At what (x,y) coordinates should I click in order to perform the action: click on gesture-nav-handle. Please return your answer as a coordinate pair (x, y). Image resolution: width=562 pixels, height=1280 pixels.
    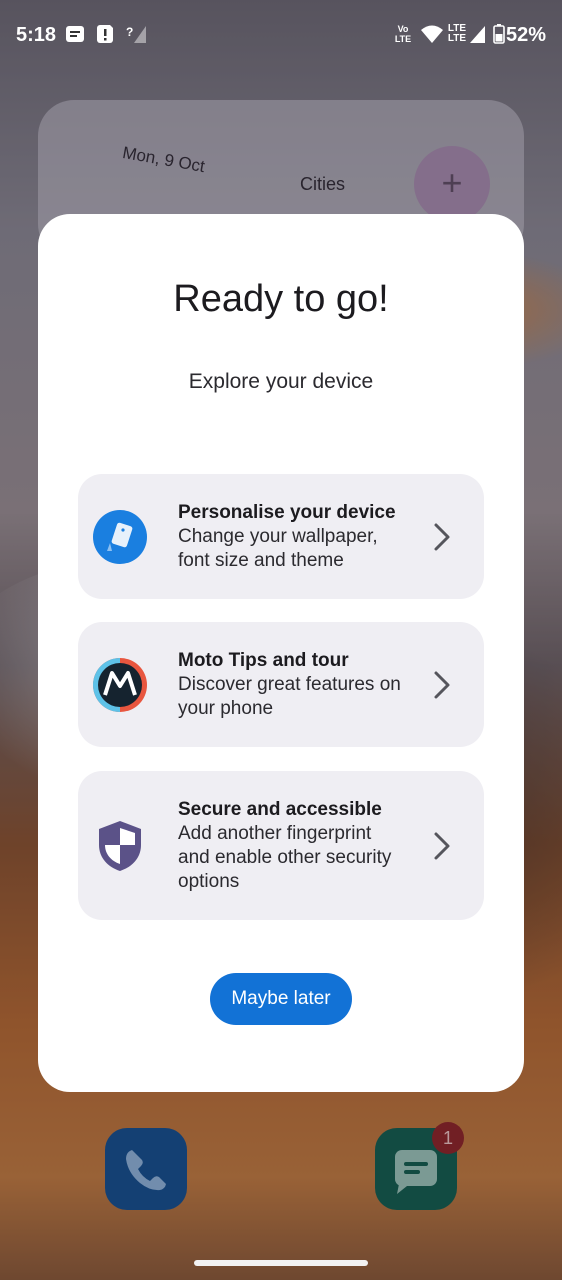
    Looking at the image, I should click on (281, 1263).